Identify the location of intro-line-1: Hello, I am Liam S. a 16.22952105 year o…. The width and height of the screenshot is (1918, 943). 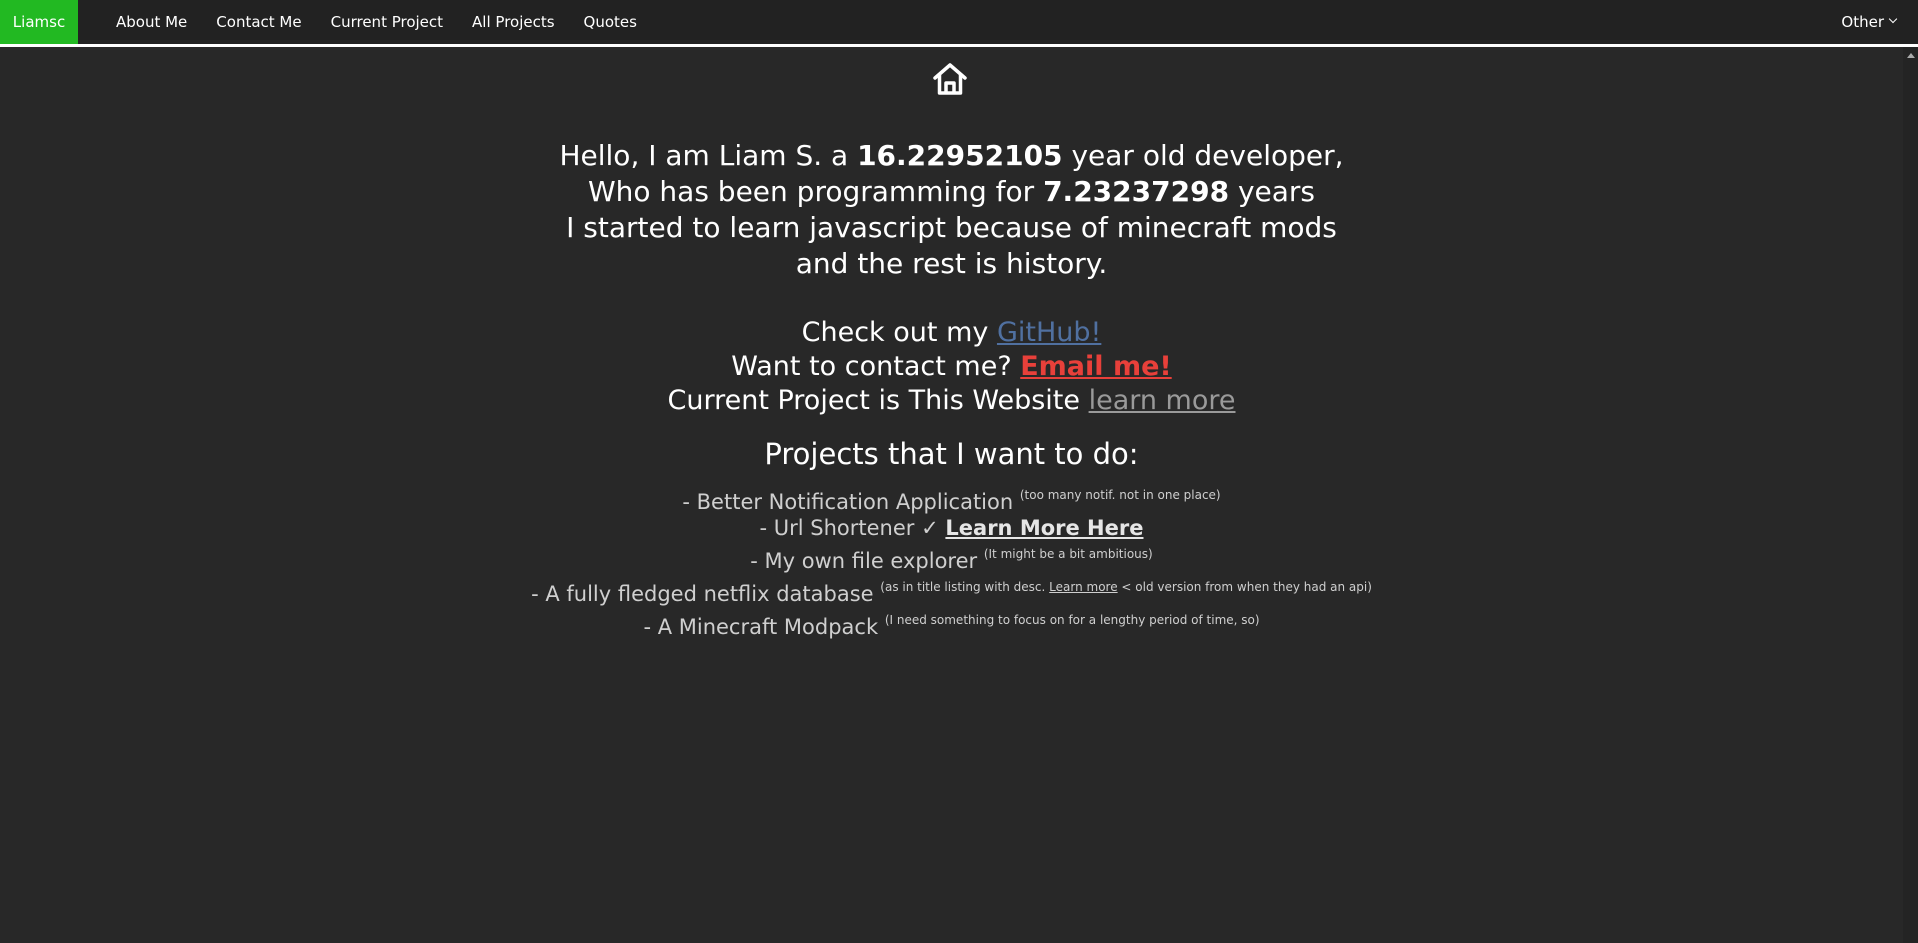
(951, 156).